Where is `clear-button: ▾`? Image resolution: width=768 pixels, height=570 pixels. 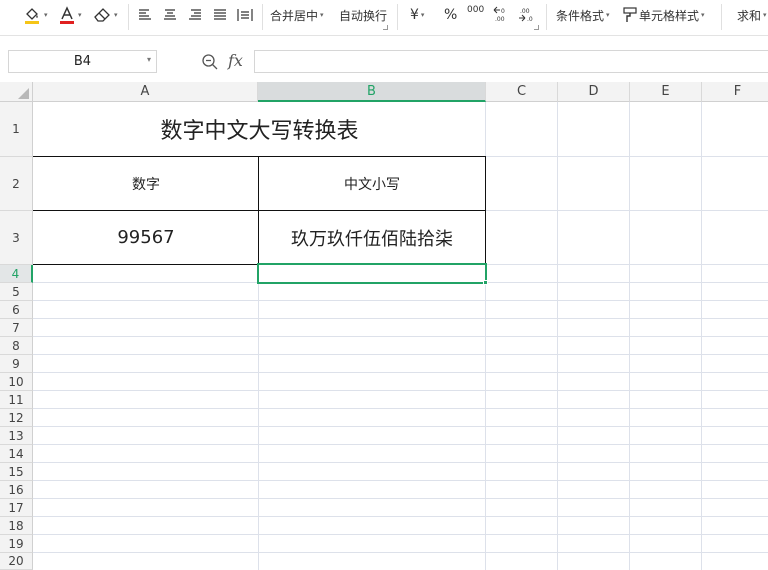
clear-button: ▾ is located at coordinates (105, 15).